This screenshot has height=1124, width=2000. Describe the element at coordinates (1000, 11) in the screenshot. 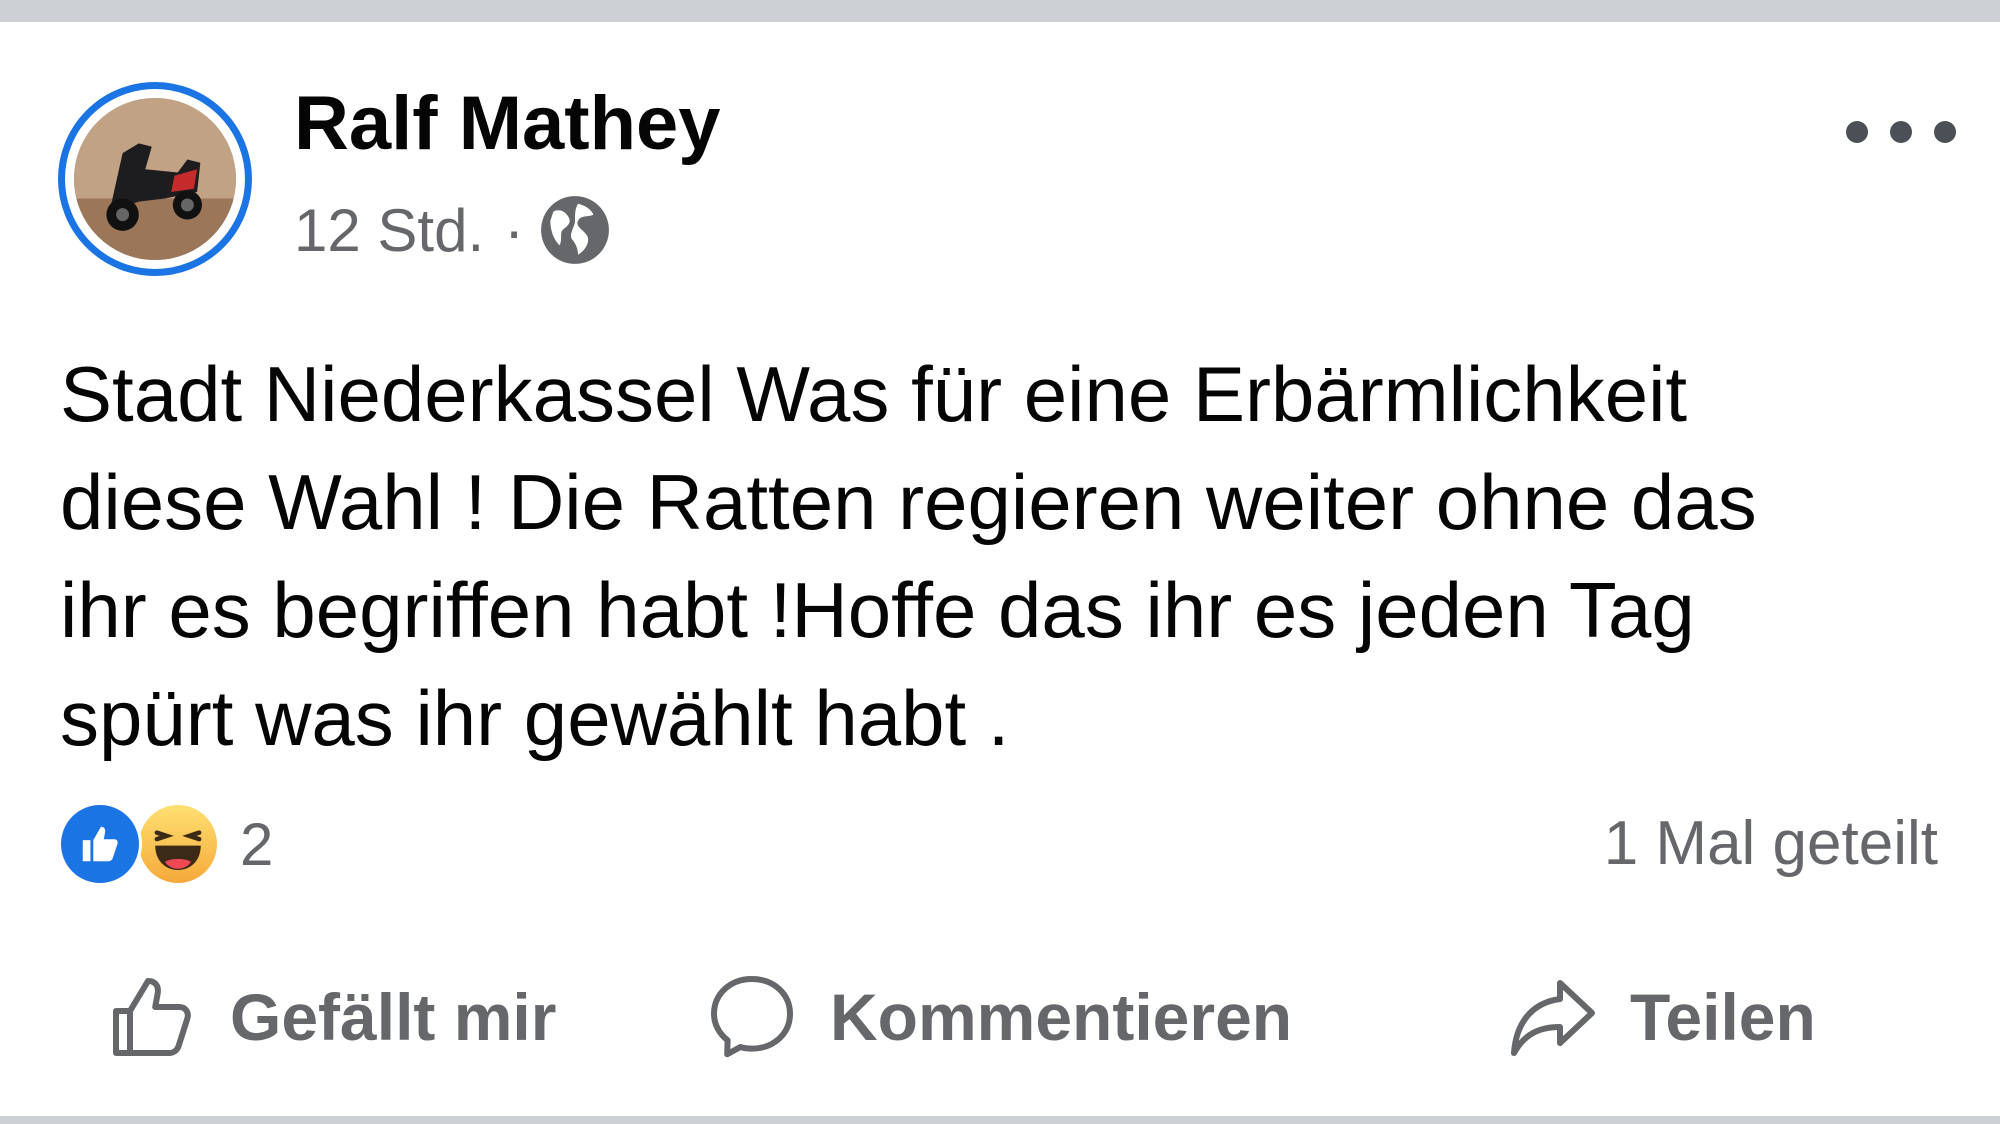

I see `top-divider` at that location.